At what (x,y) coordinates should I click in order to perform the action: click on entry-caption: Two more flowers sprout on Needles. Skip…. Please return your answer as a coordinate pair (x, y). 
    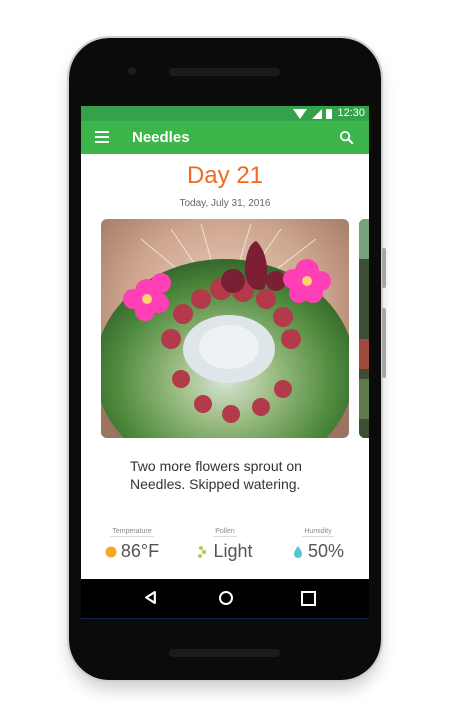
    Looking at the image, I should click on (216, 475).